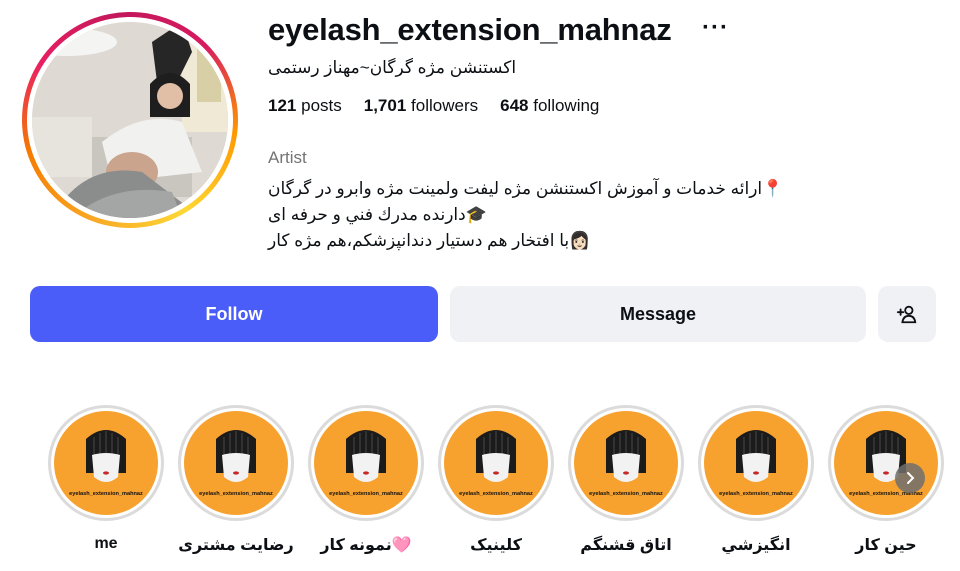 This screenshot has width=960, height=571. Describe the element at coordinates (106, 543) in the screenshot. I see `highlight-label: me` at that location.